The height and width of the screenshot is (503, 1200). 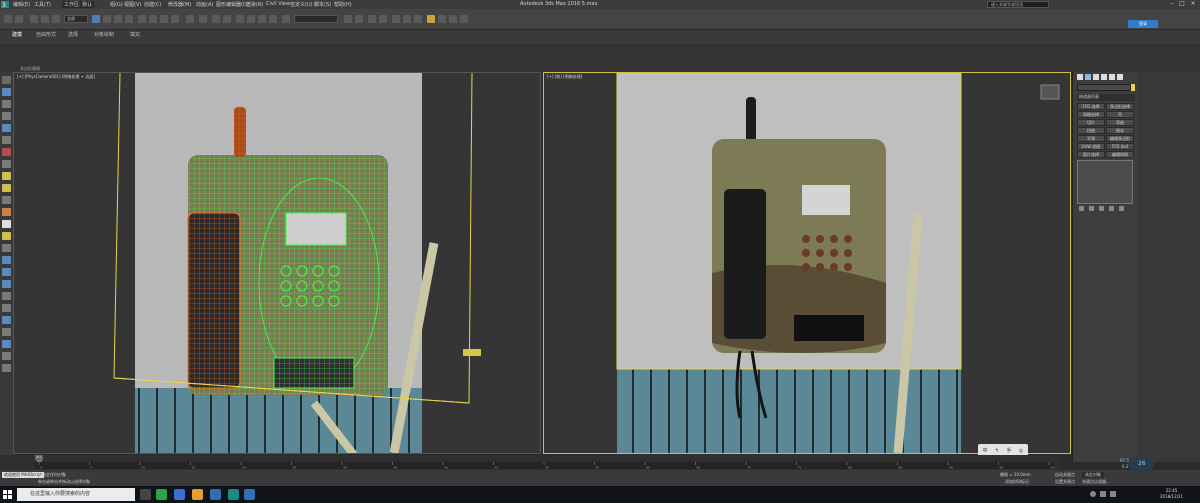 I want to click on modifier-button: 扭曲, so click(x=1091, y=130).